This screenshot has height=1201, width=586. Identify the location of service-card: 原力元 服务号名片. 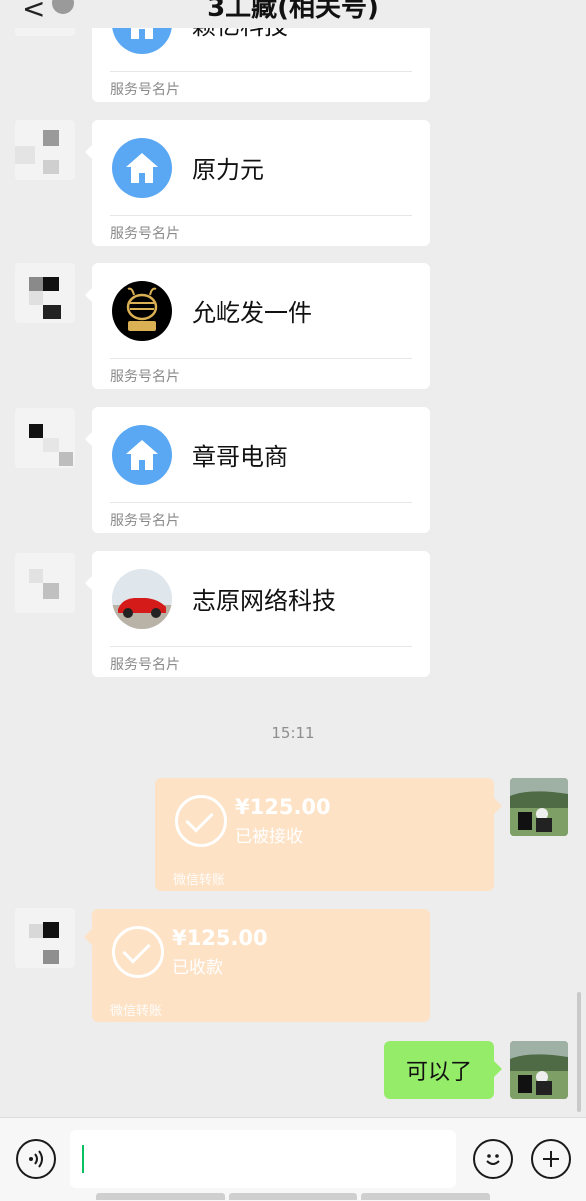
(257, 183).